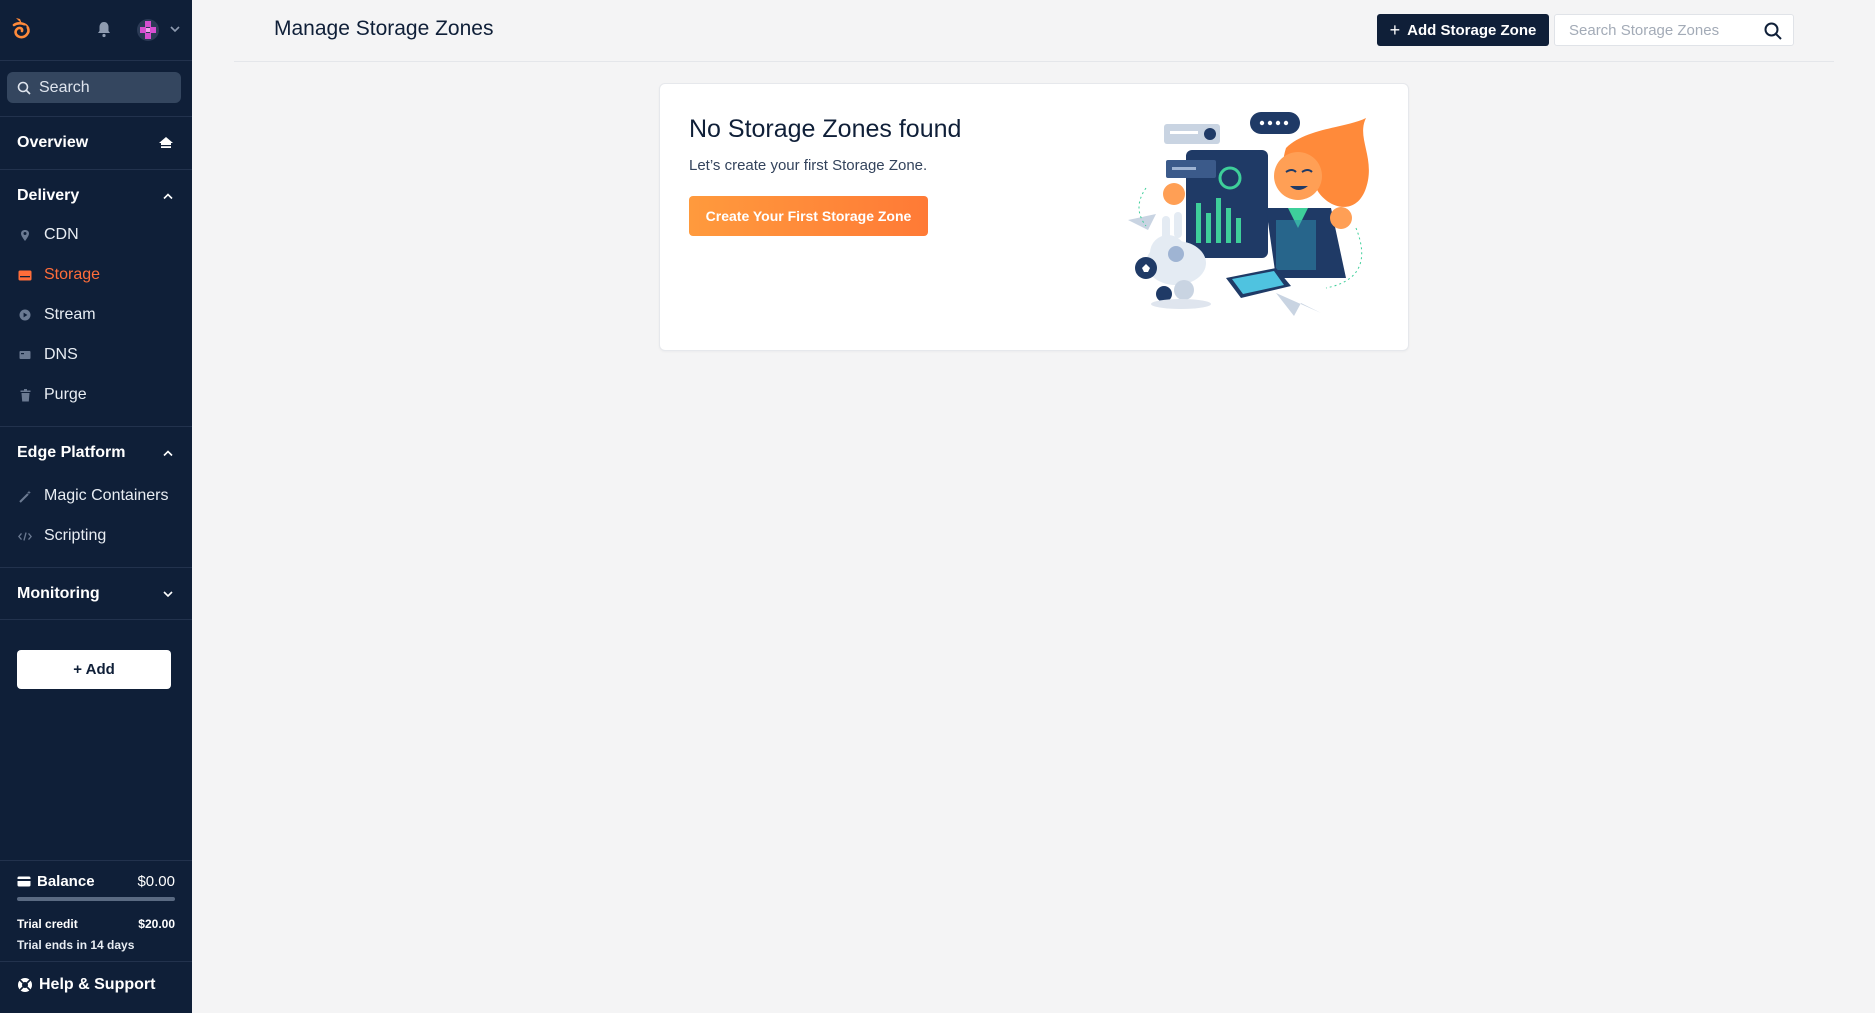 The image size is (1875, 1013). What do you see at coordinates (66, 881) in the screenshot?
I see `balance-label: Balance` at bounding box center [66, 881].